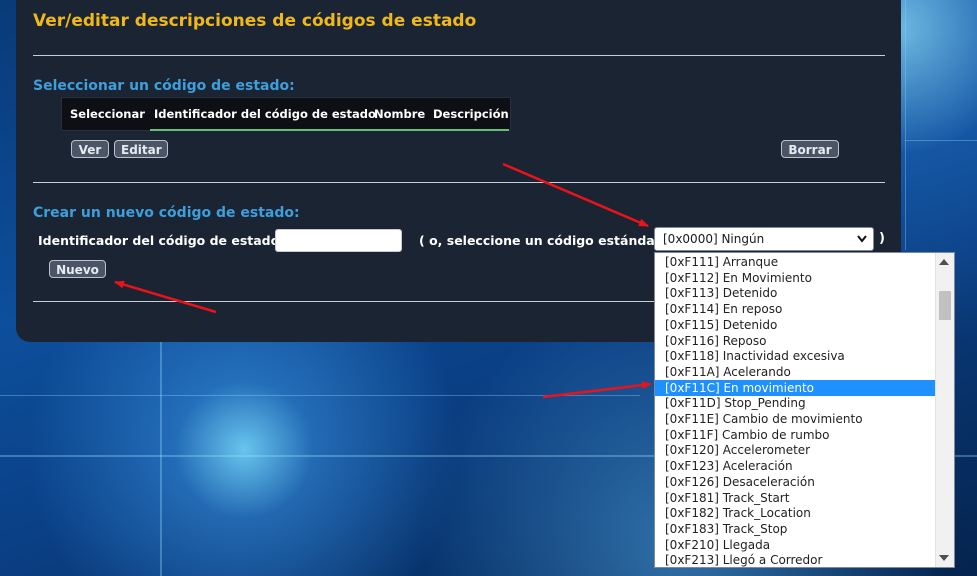 The image size is (977, 576). Describe the element at coordinates (165, 297) in the screenshot. I see `annotation-arrow-new-button` at that location.